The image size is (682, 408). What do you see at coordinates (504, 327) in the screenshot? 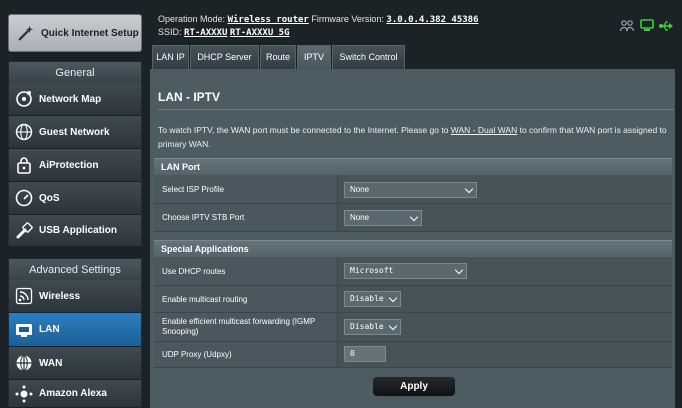
I see `efficient-multicast-cell: Disable` at bounding box center [504, 327].